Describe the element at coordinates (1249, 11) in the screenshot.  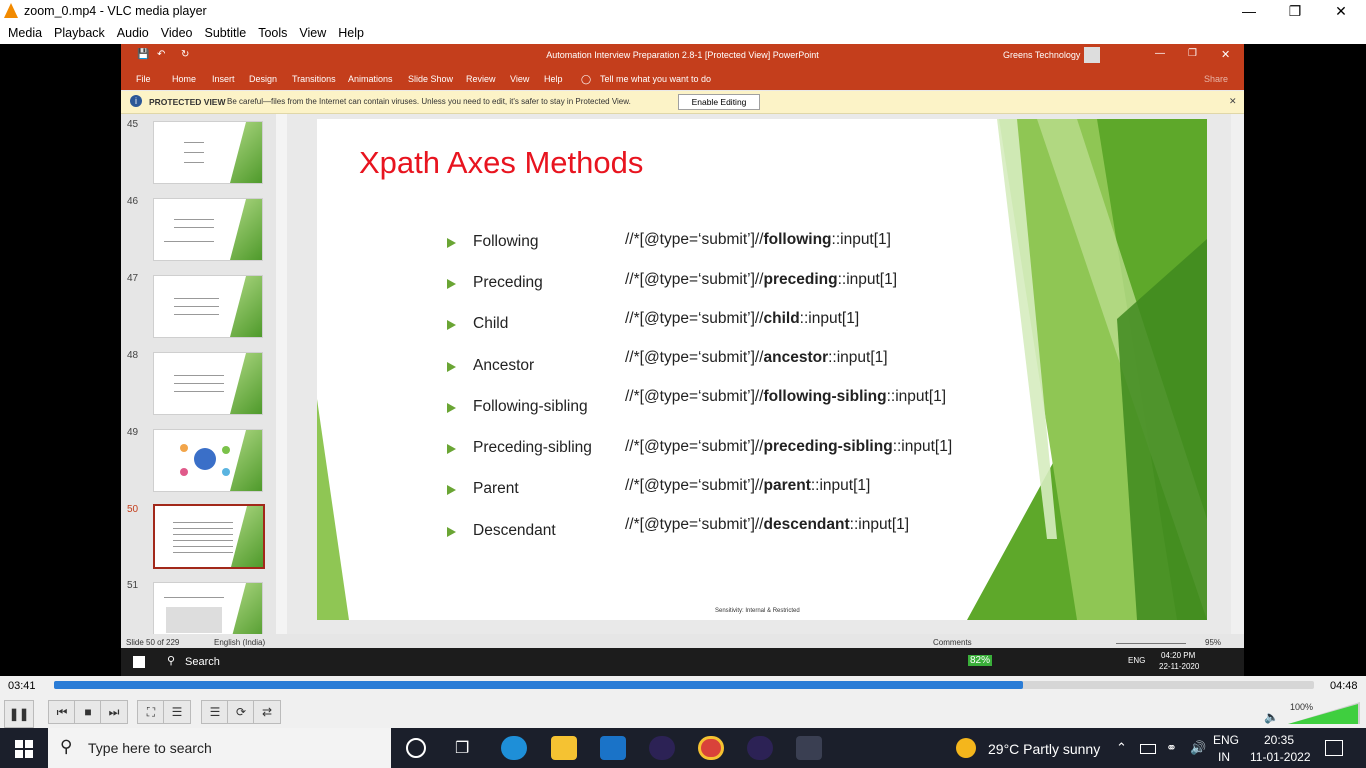
I see `minimize-button: —` at that location.